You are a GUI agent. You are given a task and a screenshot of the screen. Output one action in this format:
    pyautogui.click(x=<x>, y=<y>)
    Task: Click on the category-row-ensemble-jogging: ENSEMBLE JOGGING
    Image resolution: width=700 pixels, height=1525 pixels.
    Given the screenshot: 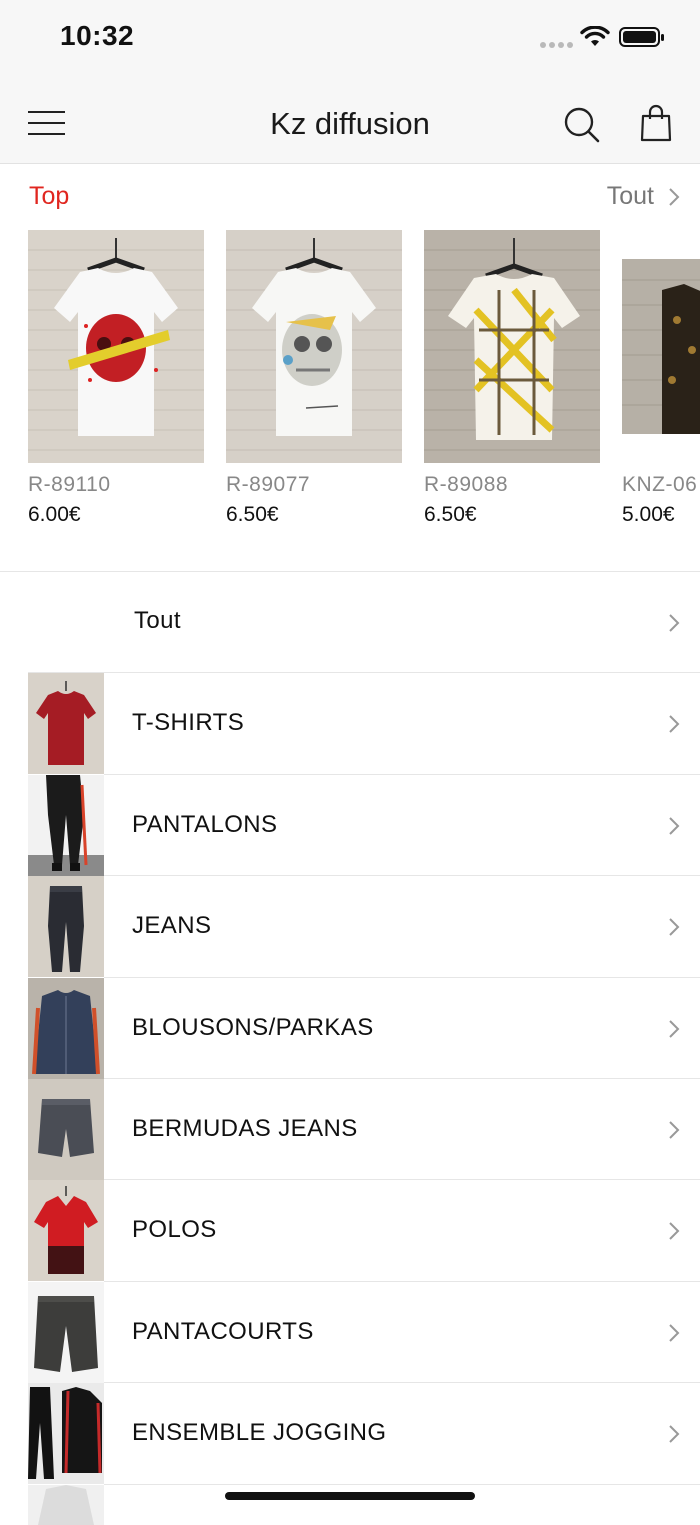 What is the action you would take?
    pyautogui.click(x=350, y=1434)
    